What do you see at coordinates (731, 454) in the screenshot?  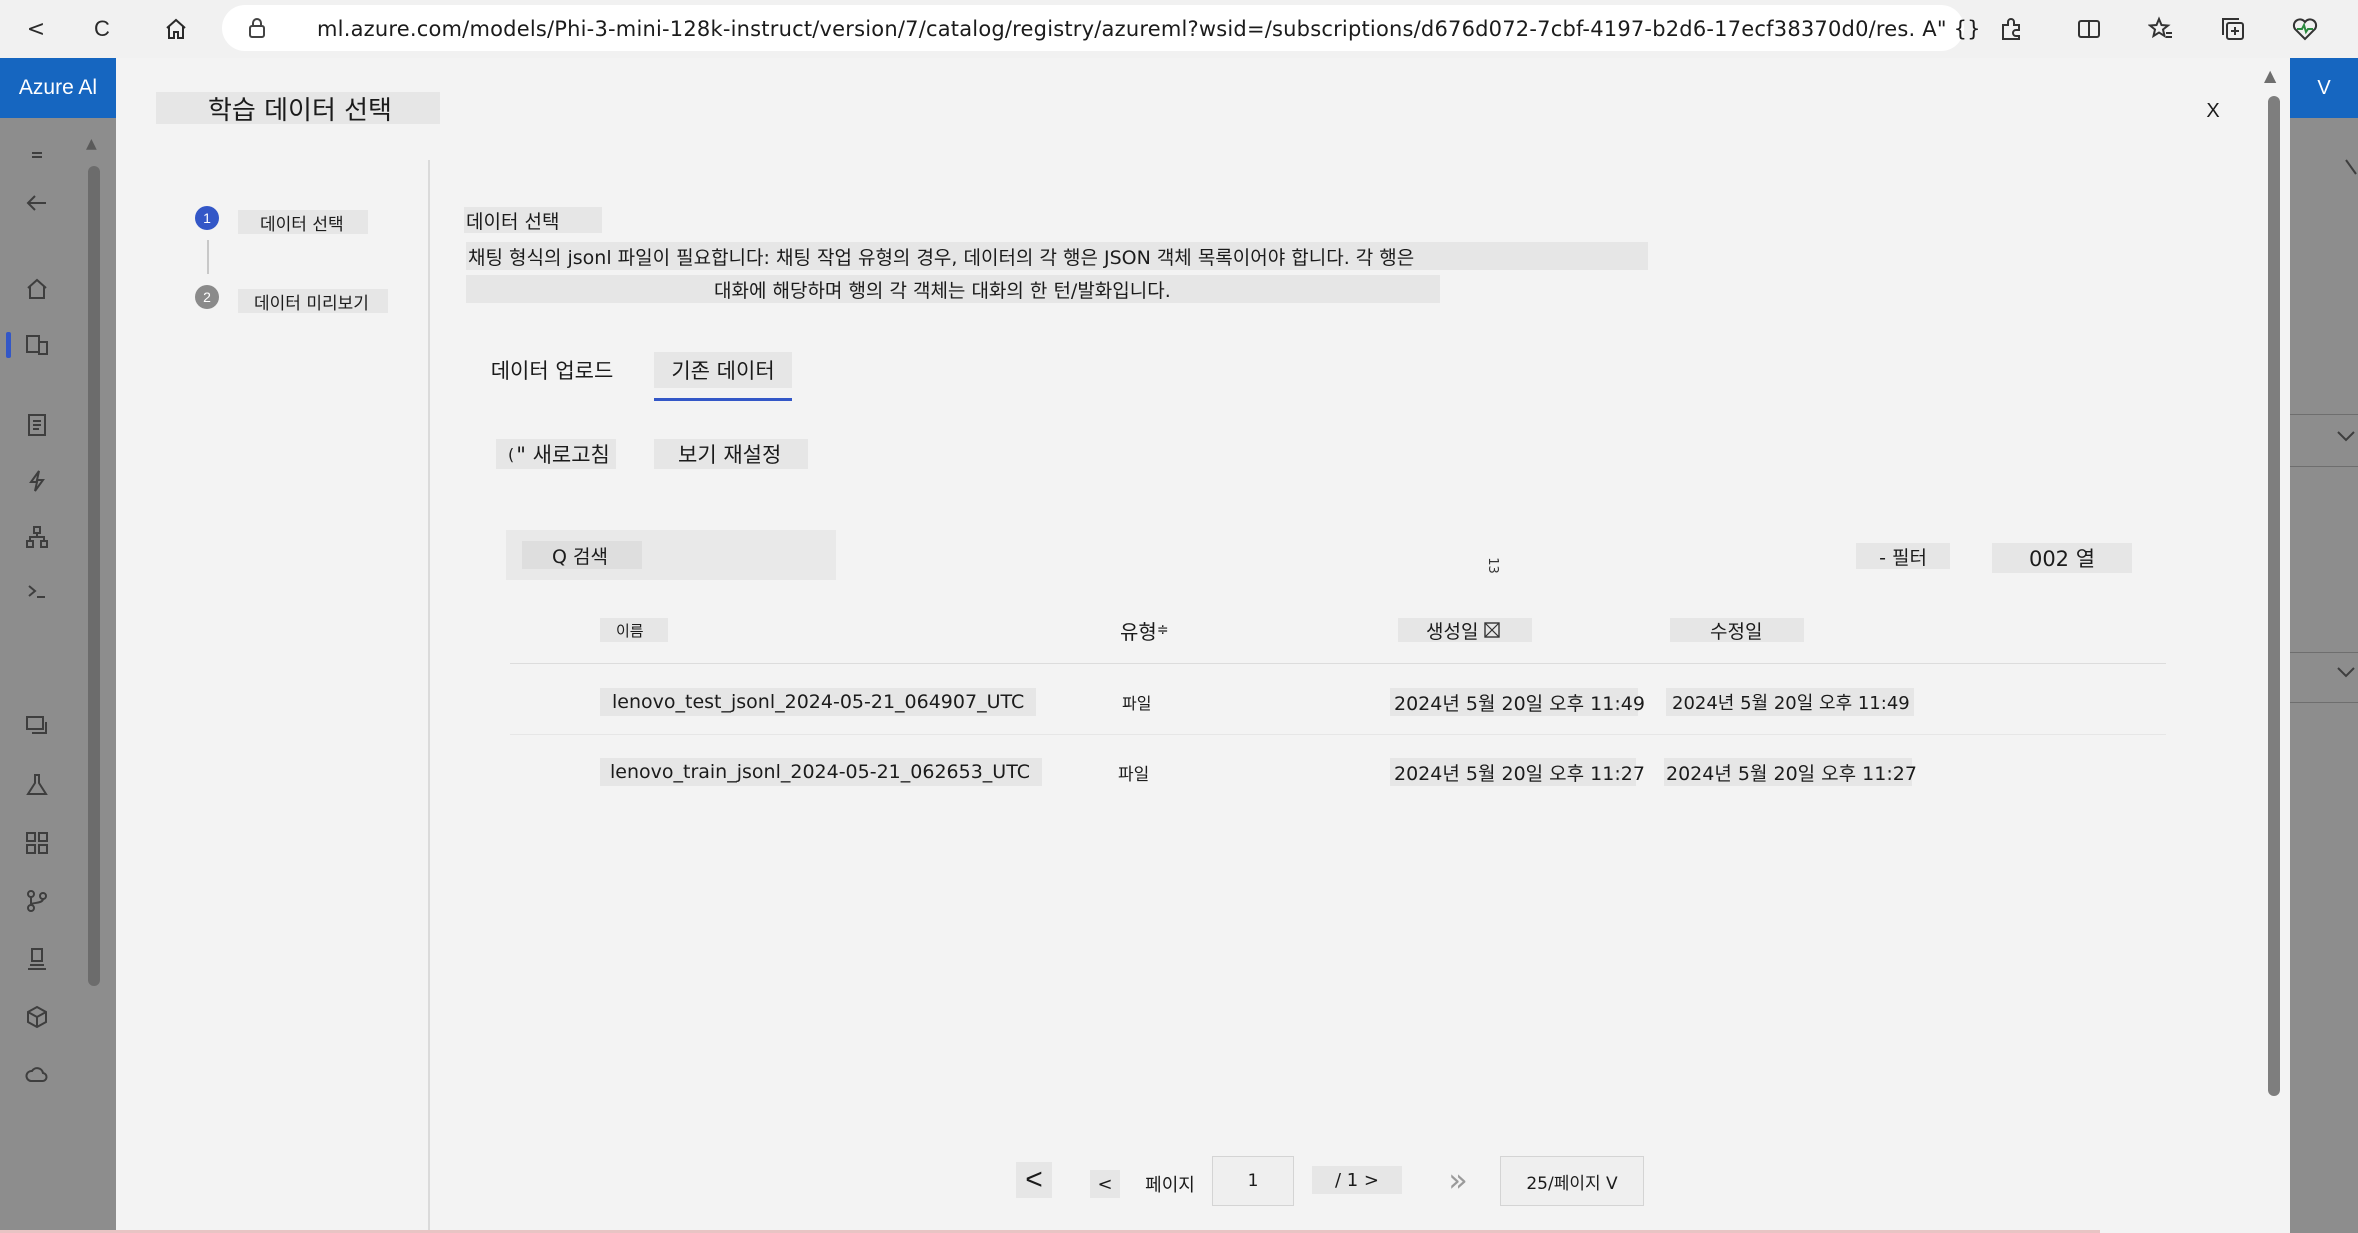 I see `reset-view-button: 보기 재설정` at bounding box center [731, 454].